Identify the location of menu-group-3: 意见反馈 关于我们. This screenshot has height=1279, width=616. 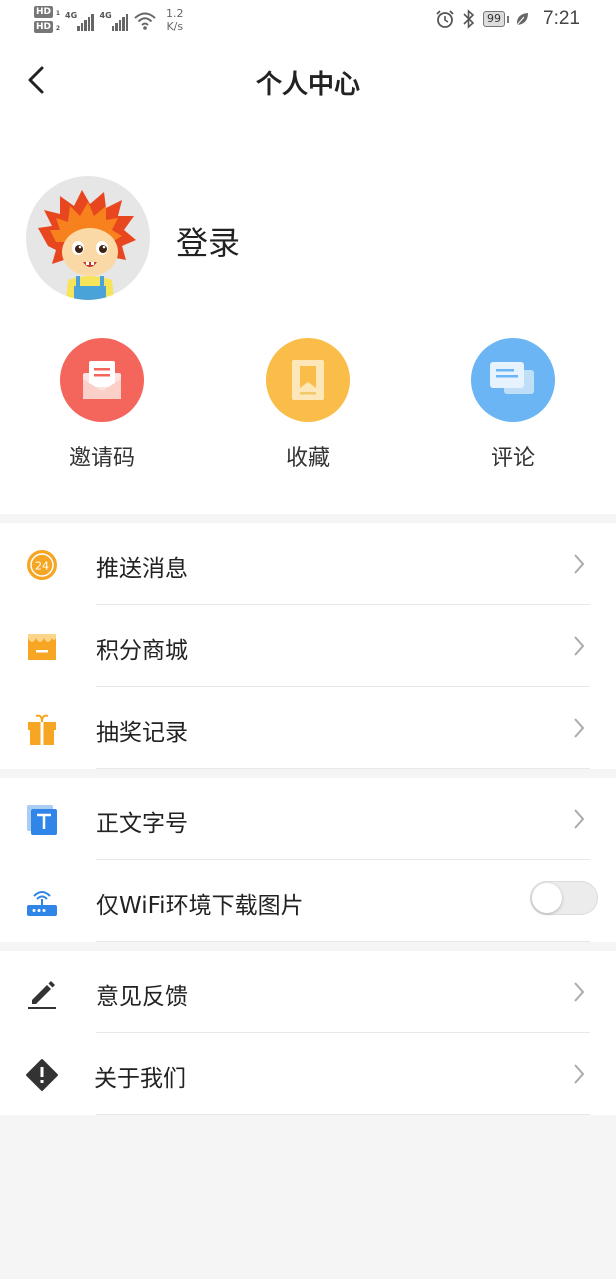
(308, 1033).